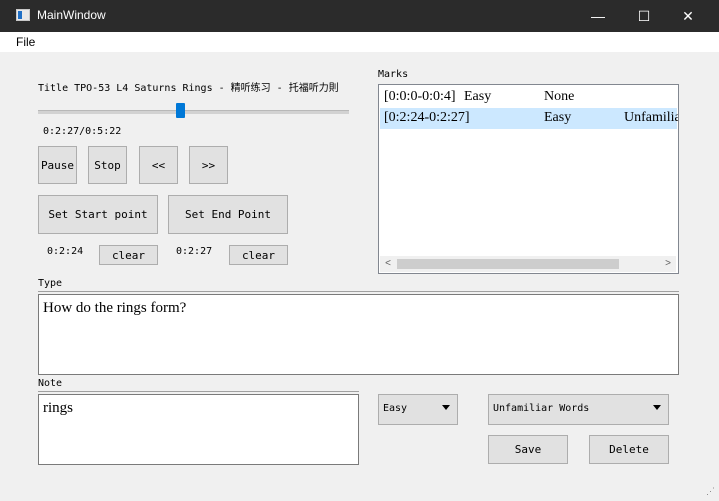  Describe the element at coordinates (193, 112) in the screenshot. I see `playback-slider-track` at that location.